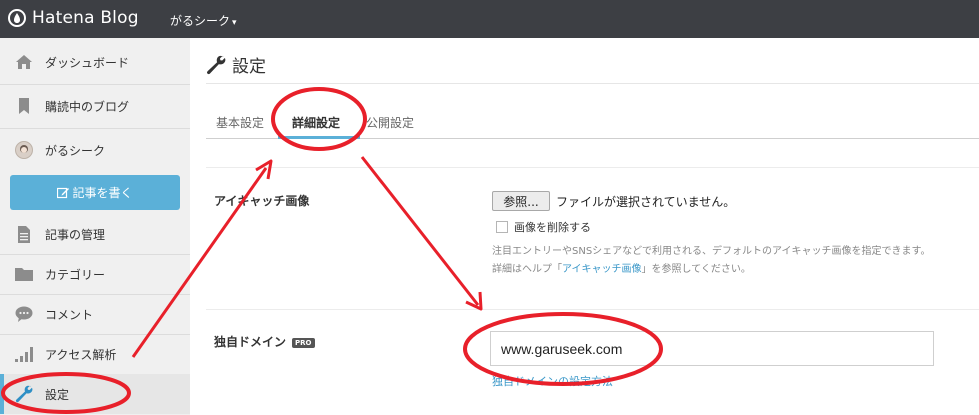 The height and width of the screenshot is (415, 979). Describe the element at coordinates (102, 193) in the screenshot. I see `write-article-label: 記事を書く` at that location.